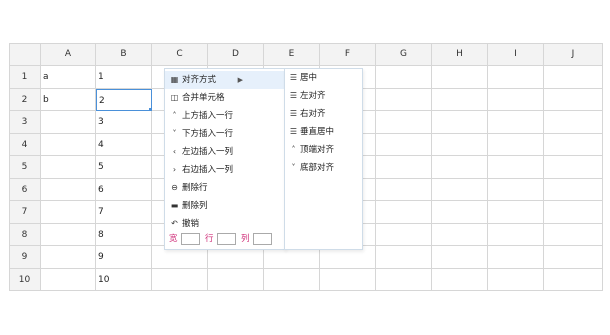 The height and width of the screenshot is (335, 610). Describe the element at coordinates (573, 122) in the screenshot. I see `cell-J3` at that location.